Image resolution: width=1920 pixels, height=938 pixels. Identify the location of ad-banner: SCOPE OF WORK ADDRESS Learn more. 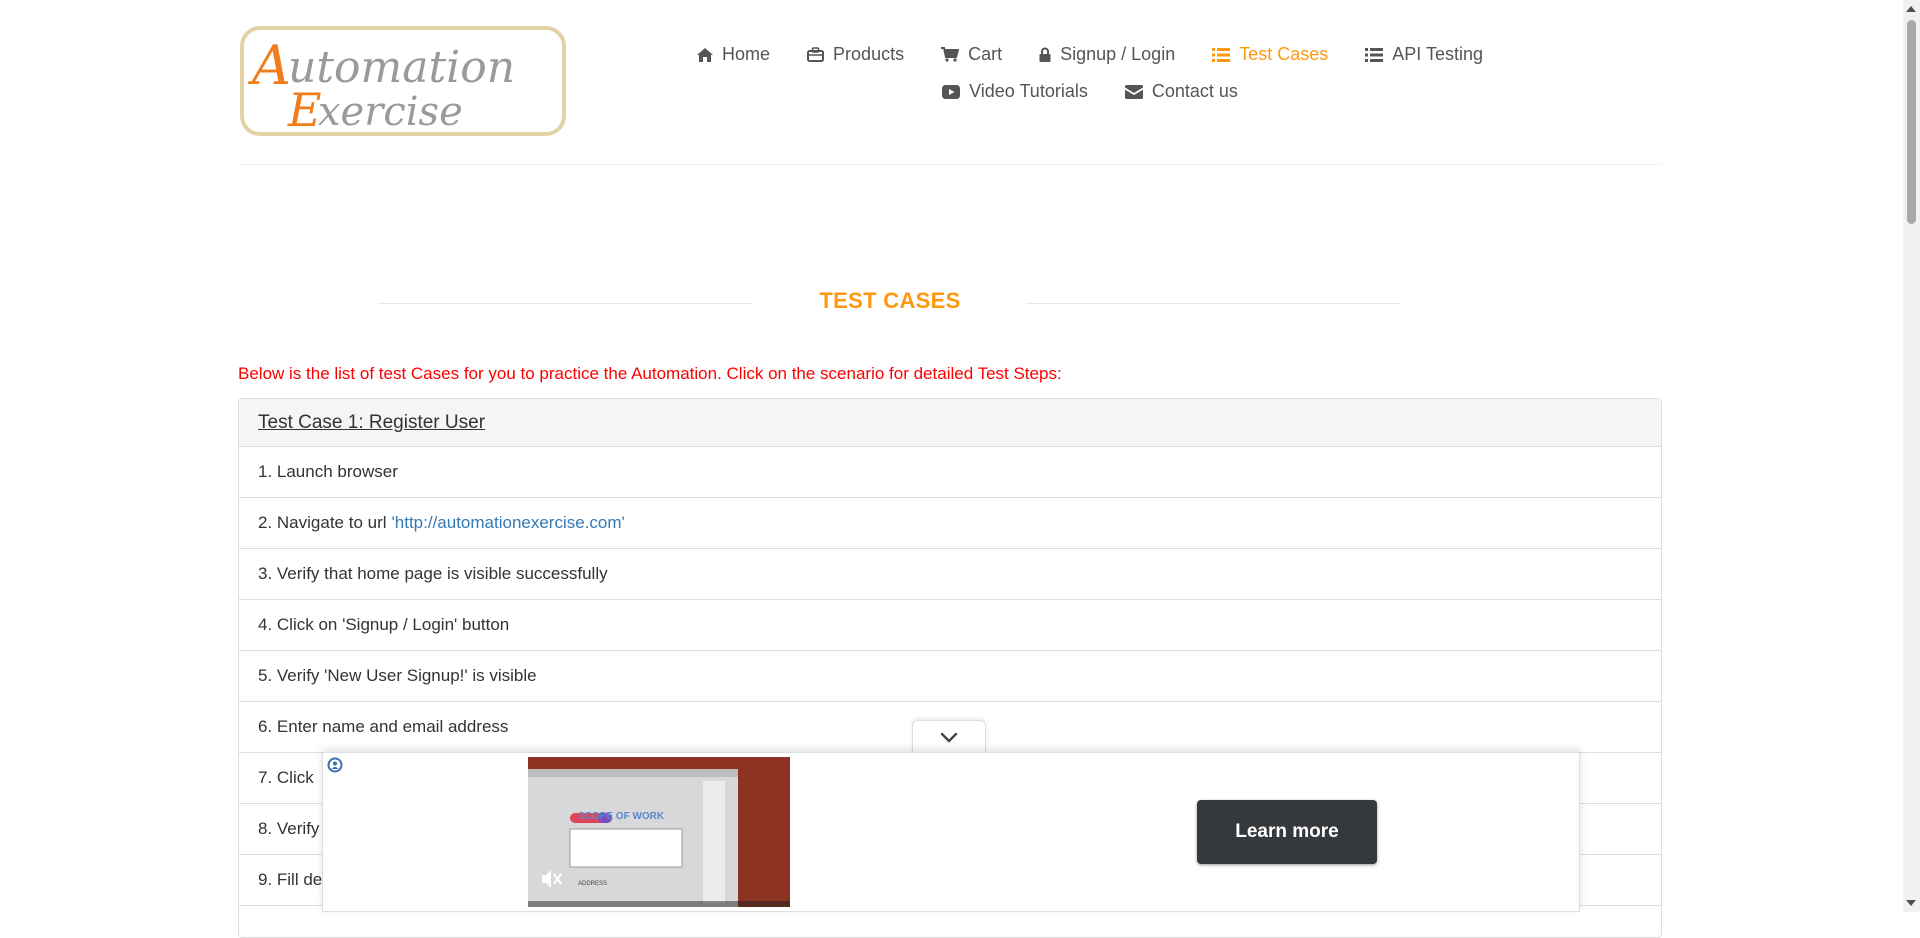
(951, 832).